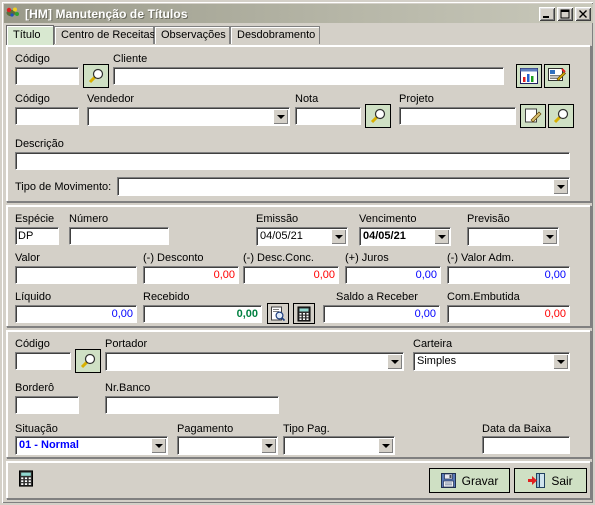  I want to click on previsao-date-select, so click(513, 236).